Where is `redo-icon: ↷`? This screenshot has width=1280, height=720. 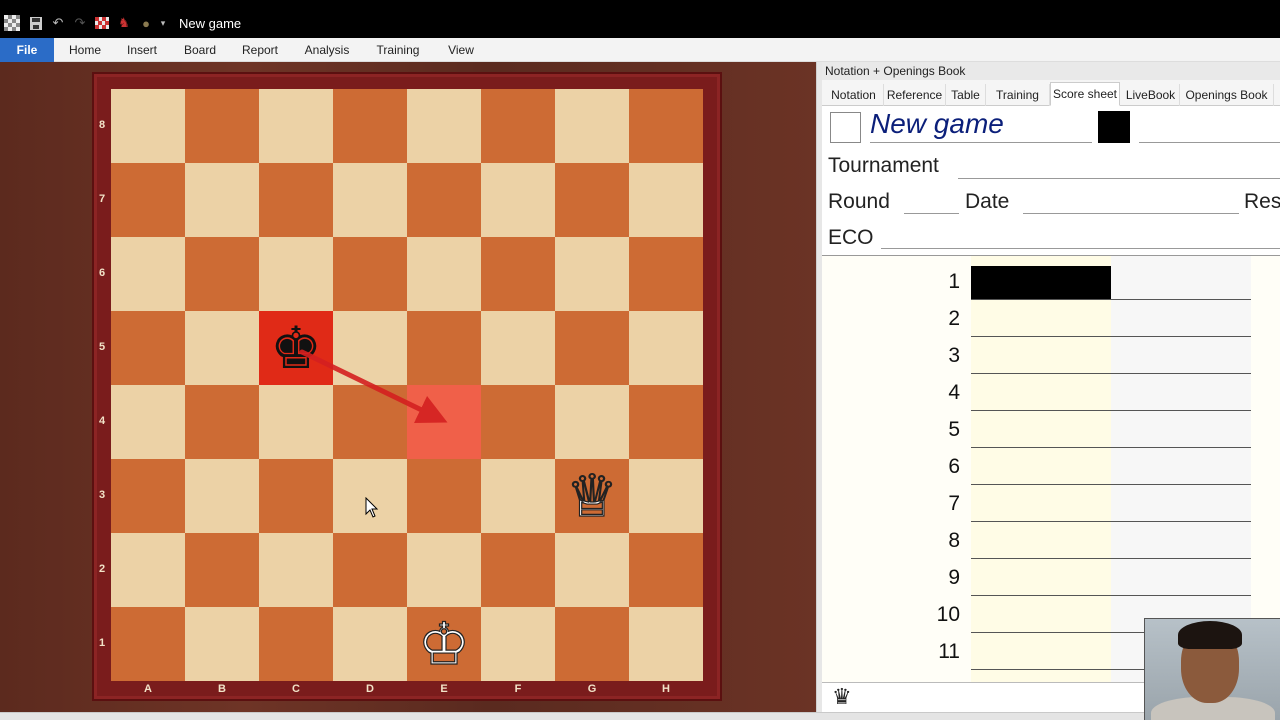 redo-icon: ↷ is located at coordinates (80, 23).